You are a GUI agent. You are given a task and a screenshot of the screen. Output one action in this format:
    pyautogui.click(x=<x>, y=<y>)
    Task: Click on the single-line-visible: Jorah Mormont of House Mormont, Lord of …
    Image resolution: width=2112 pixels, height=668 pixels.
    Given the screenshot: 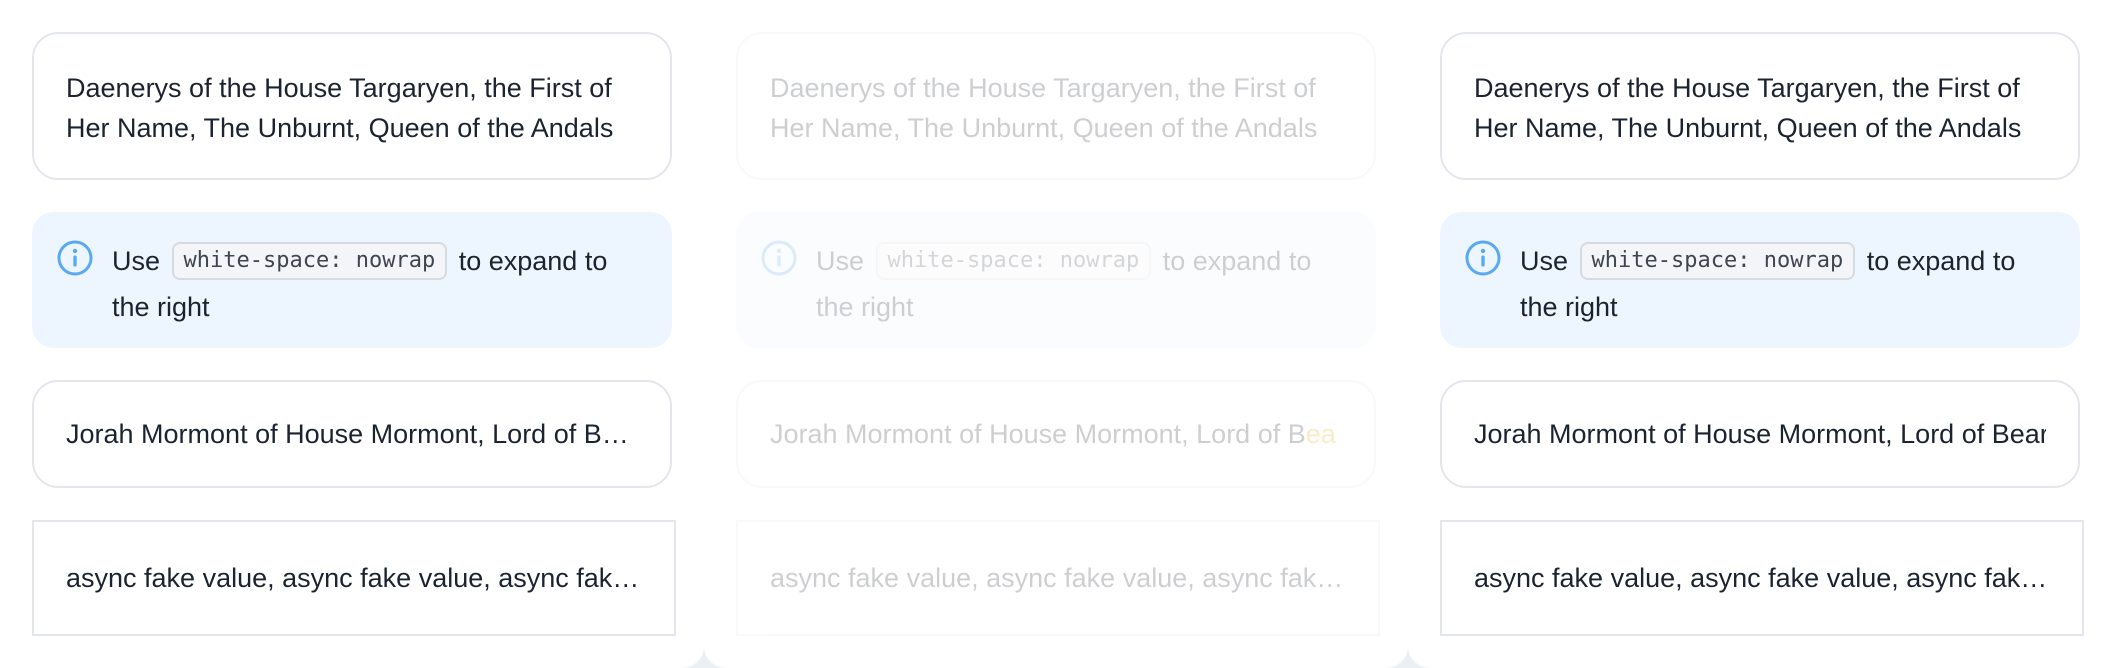 What is the action you would take?
    pyautogui.click(x=1038, y=434)
    